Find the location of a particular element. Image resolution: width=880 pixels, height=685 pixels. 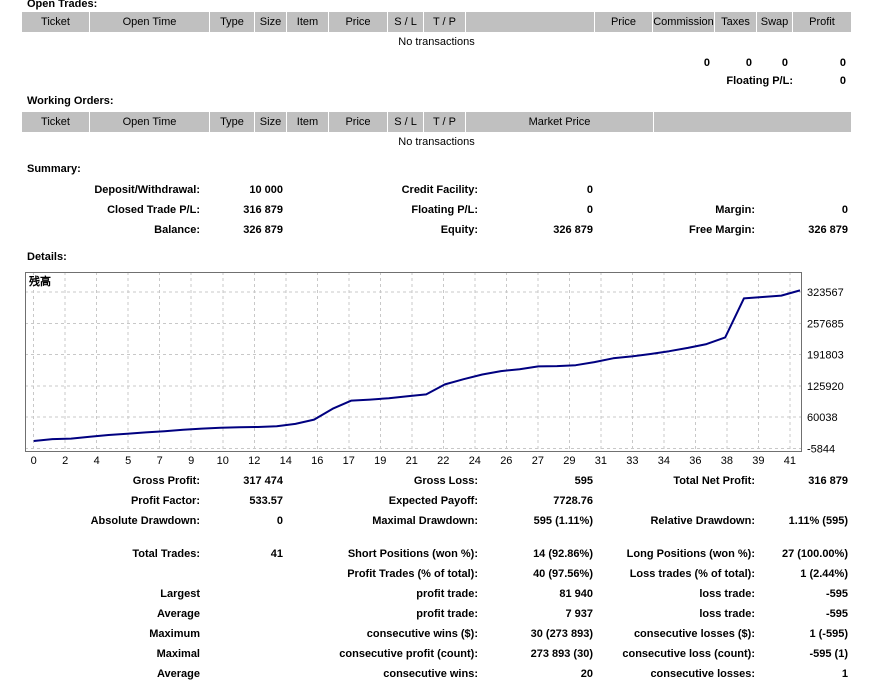

x-axis-label: 29 is located at coordinates (569, 461).